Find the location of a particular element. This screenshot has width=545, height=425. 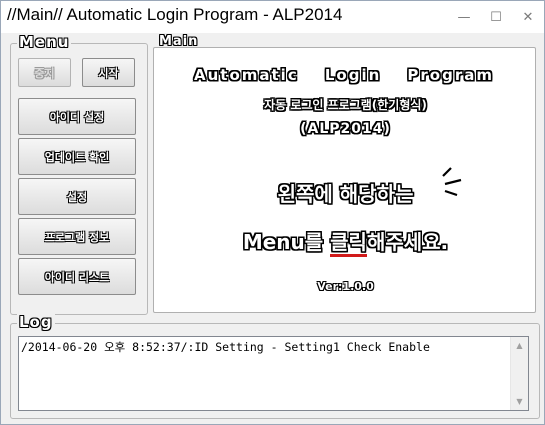

stop-button: 중지 is located at coordinates (44, 72).